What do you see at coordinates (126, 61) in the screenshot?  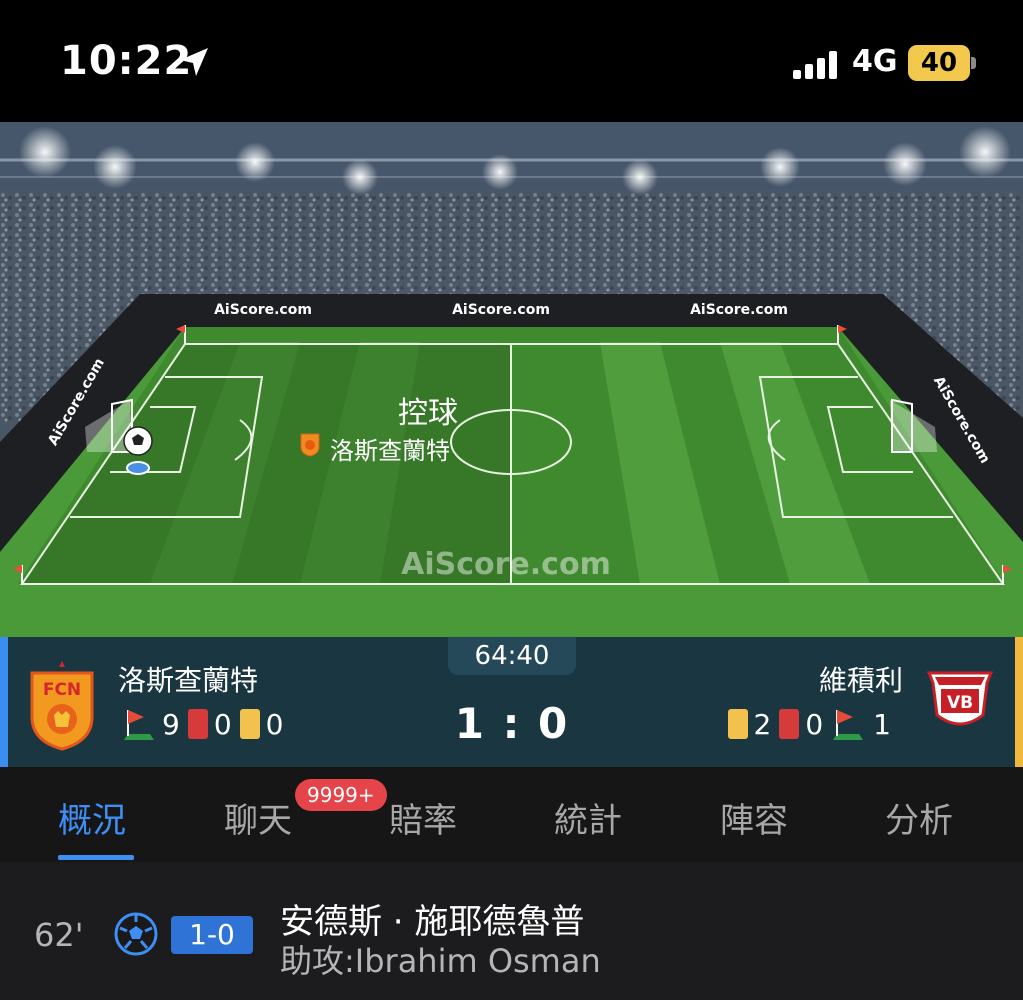 I see `status-time: 10:22` at bounding box center [126, 61].